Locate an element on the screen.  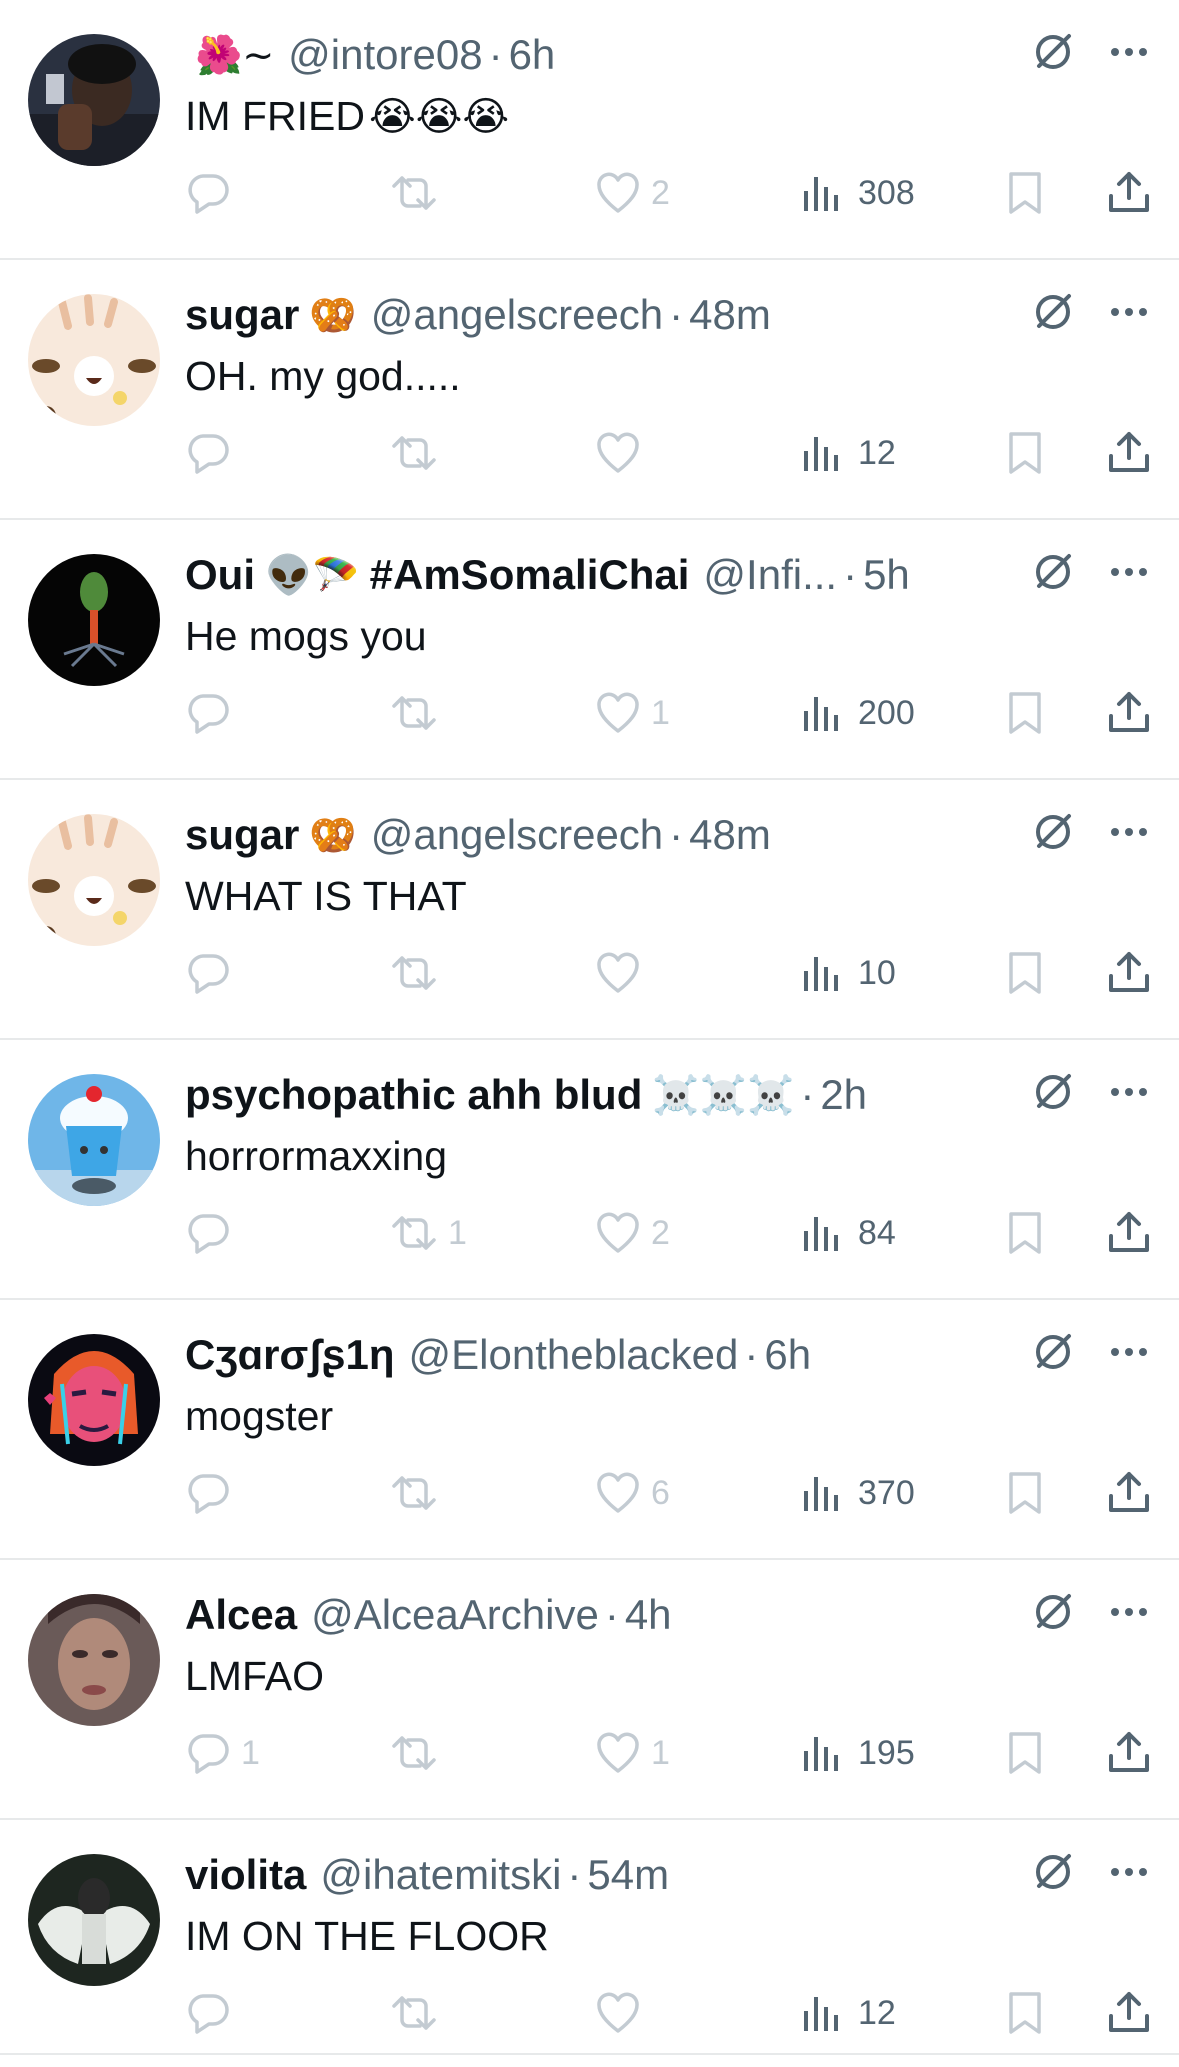
timestamp: 2h is located at coordinates (843, 1095).